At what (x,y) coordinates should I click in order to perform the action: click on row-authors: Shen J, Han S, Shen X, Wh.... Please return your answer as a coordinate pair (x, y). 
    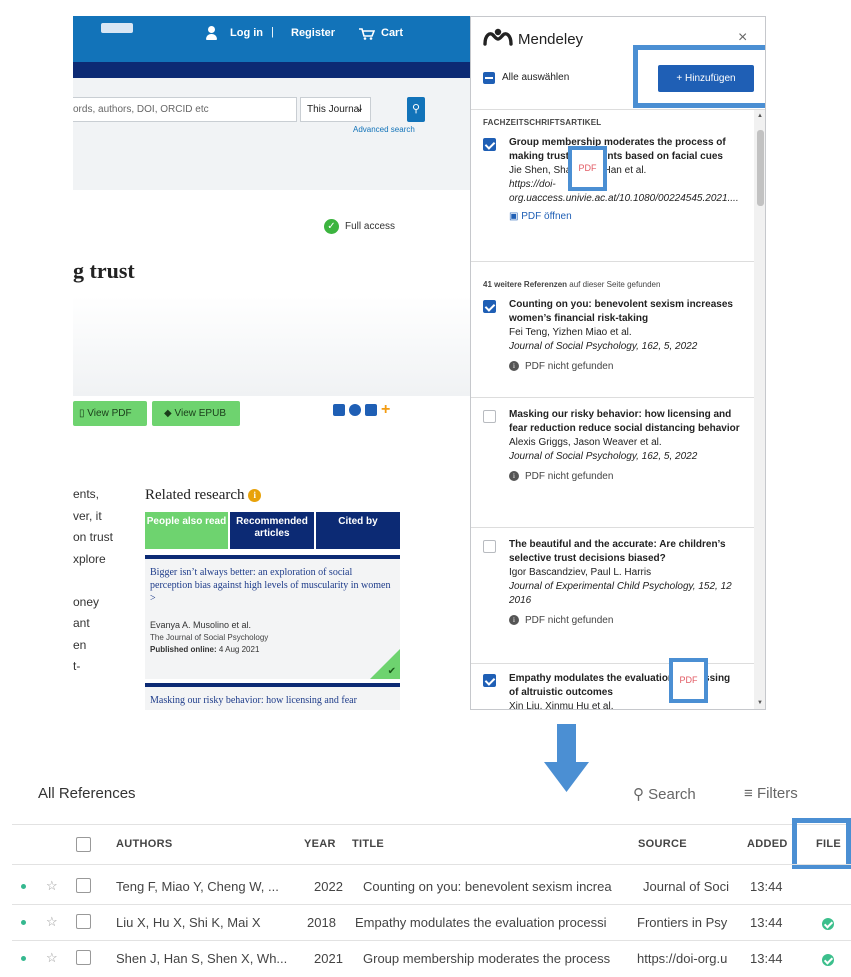
    Looking at the image, I should click on (206, 958).